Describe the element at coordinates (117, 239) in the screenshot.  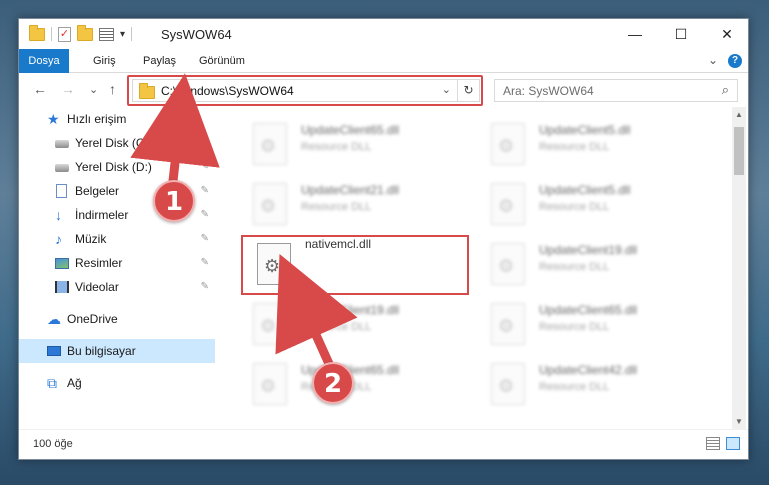
I see `sidebar-item-music: ♪ Müzik ✎` at that location.